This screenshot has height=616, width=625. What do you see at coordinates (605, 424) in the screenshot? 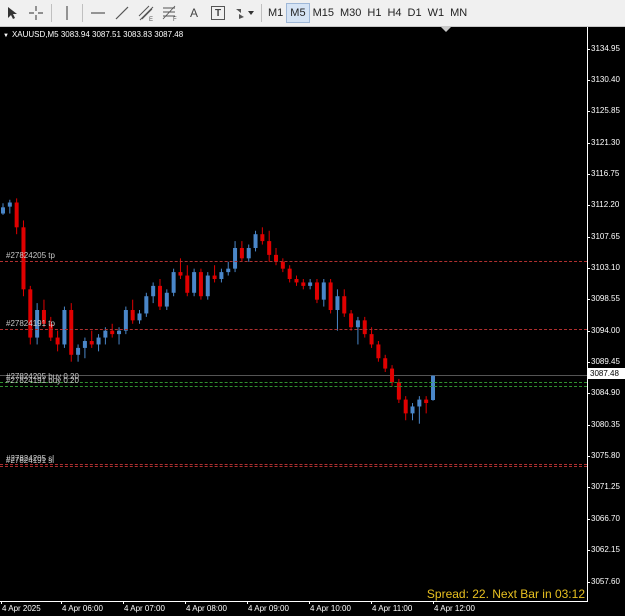
I see `price-tick-label: 3080.35` at bounding box center [605, 424].